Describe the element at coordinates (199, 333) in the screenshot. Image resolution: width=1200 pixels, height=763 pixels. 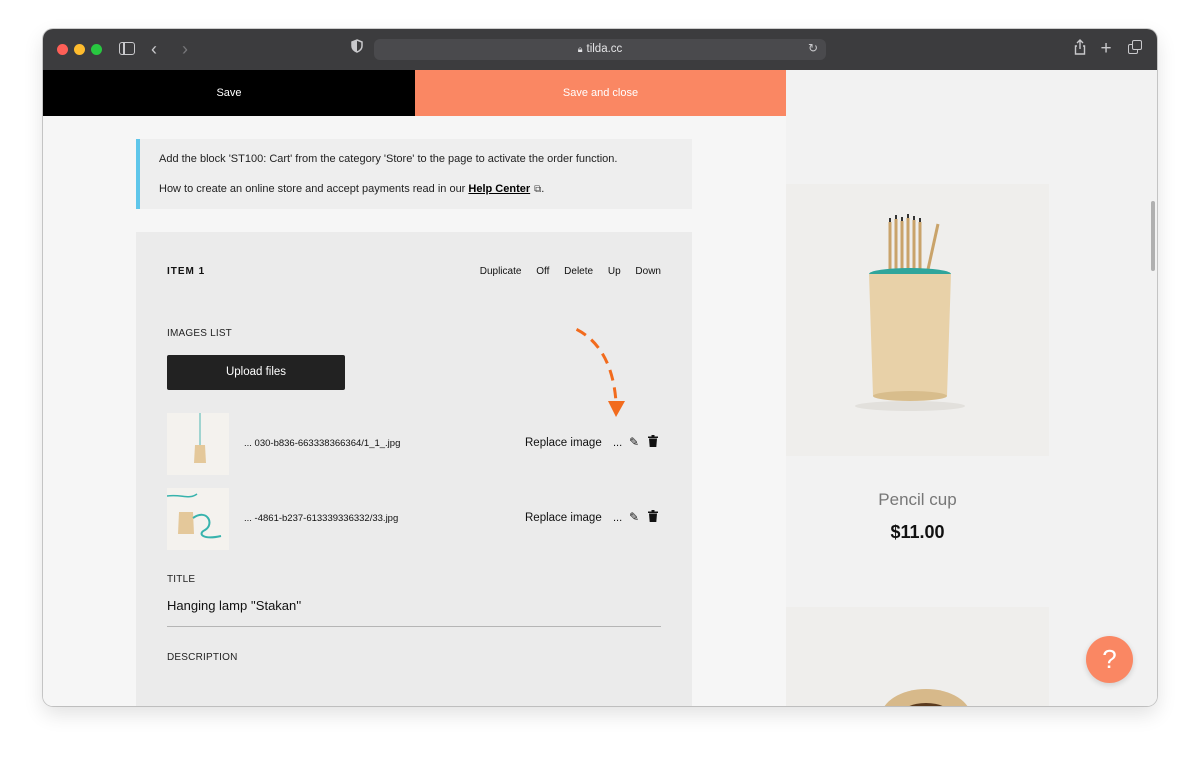
I see `images-list-label: IMAGES LIST` at that location.